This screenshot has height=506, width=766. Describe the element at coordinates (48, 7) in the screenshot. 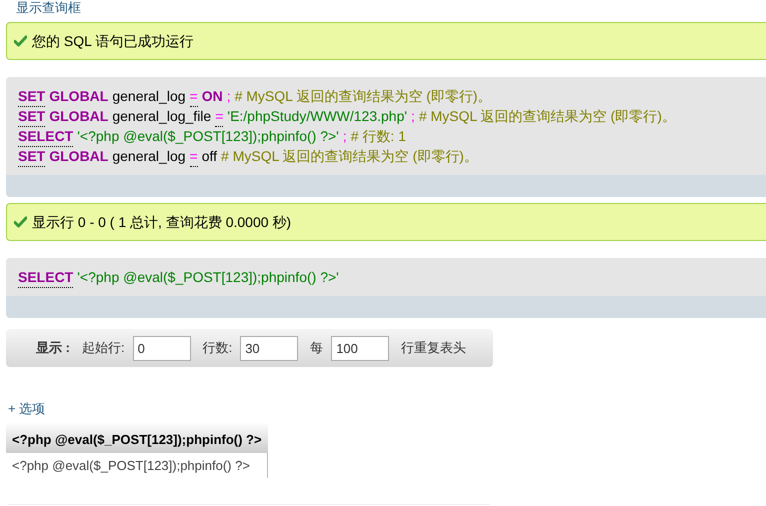

I see `show-query-link: 显示查询框` at that location.